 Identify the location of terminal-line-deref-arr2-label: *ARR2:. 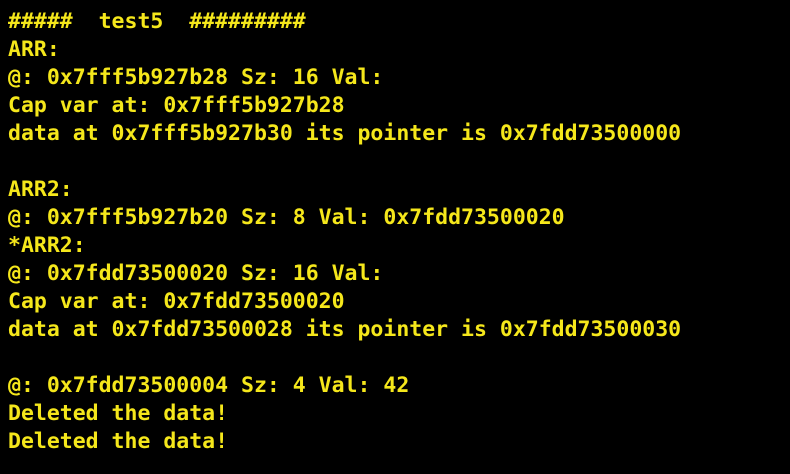
(47, 245).